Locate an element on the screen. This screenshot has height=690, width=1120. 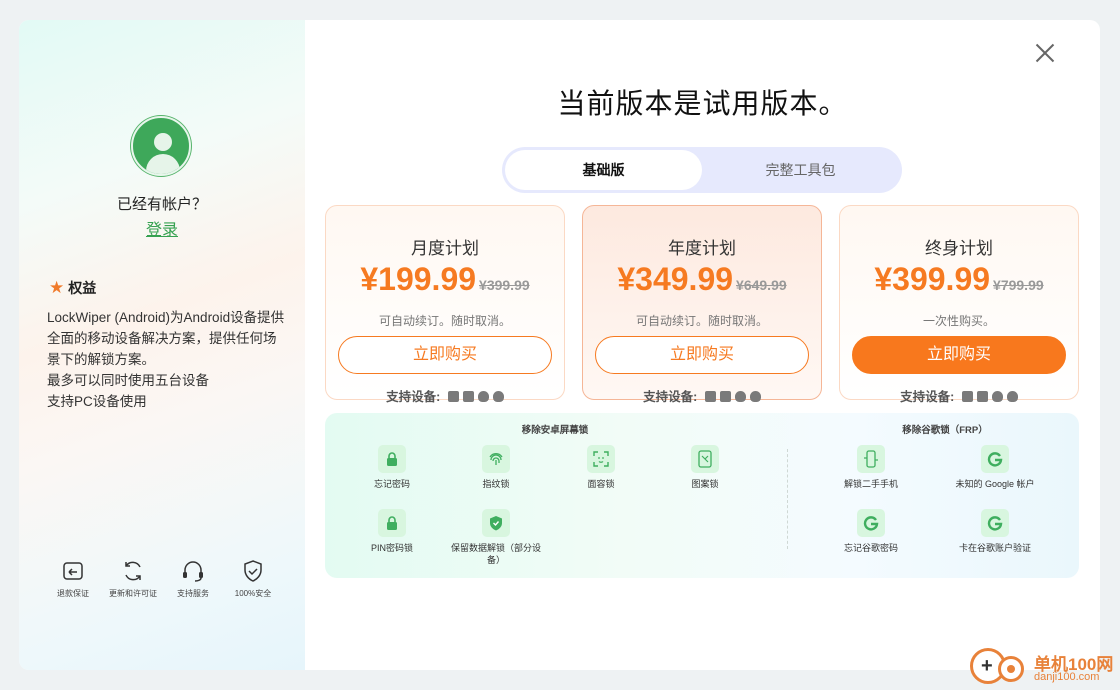
google-icon is located at coordinates (995, 523).